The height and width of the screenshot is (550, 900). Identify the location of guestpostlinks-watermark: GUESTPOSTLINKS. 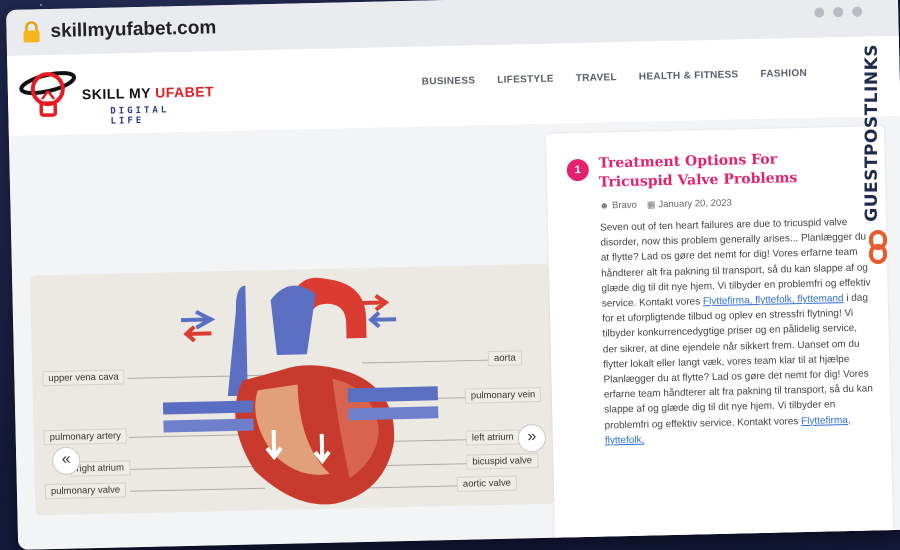
(879, 156).